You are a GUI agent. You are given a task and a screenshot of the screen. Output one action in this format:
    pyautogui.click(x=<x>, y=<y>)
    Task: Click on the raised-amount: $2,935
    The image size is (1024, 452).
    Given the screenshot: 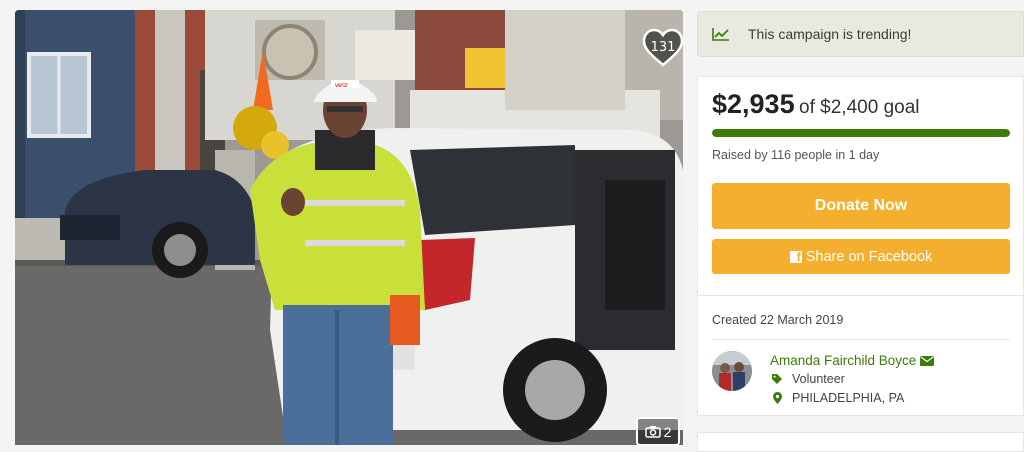 What is the action you would take?
    pyautogui.click(x=753, y=104)
    